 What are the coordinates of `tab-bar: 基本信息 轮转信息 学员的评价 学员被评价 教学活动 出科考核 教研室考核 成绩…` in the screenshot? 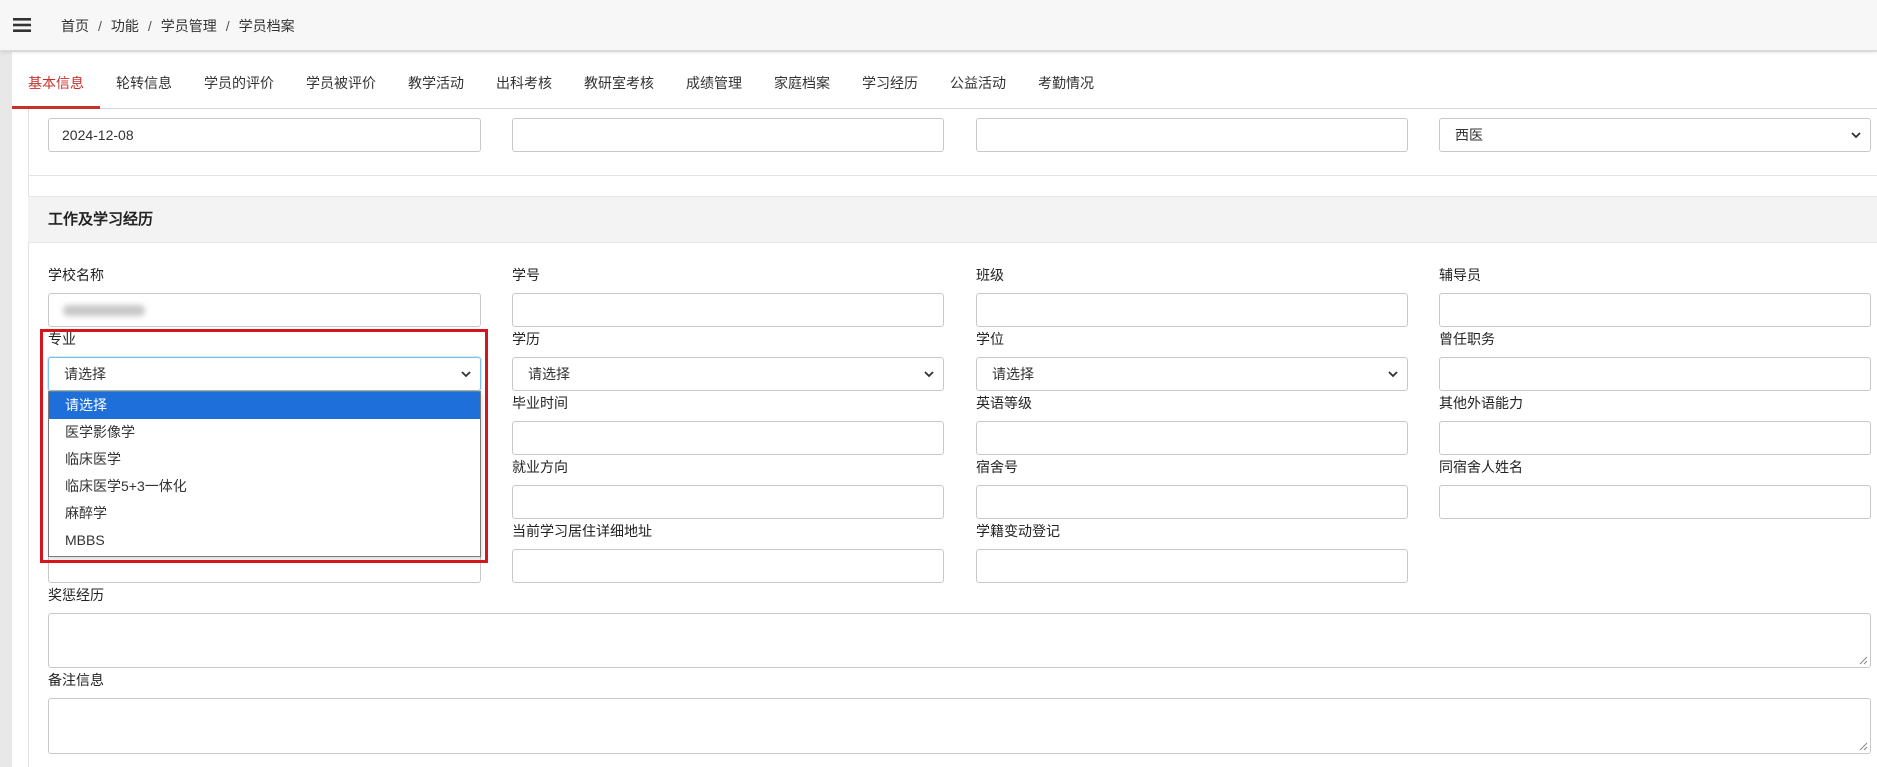 It's located at (944, 80).